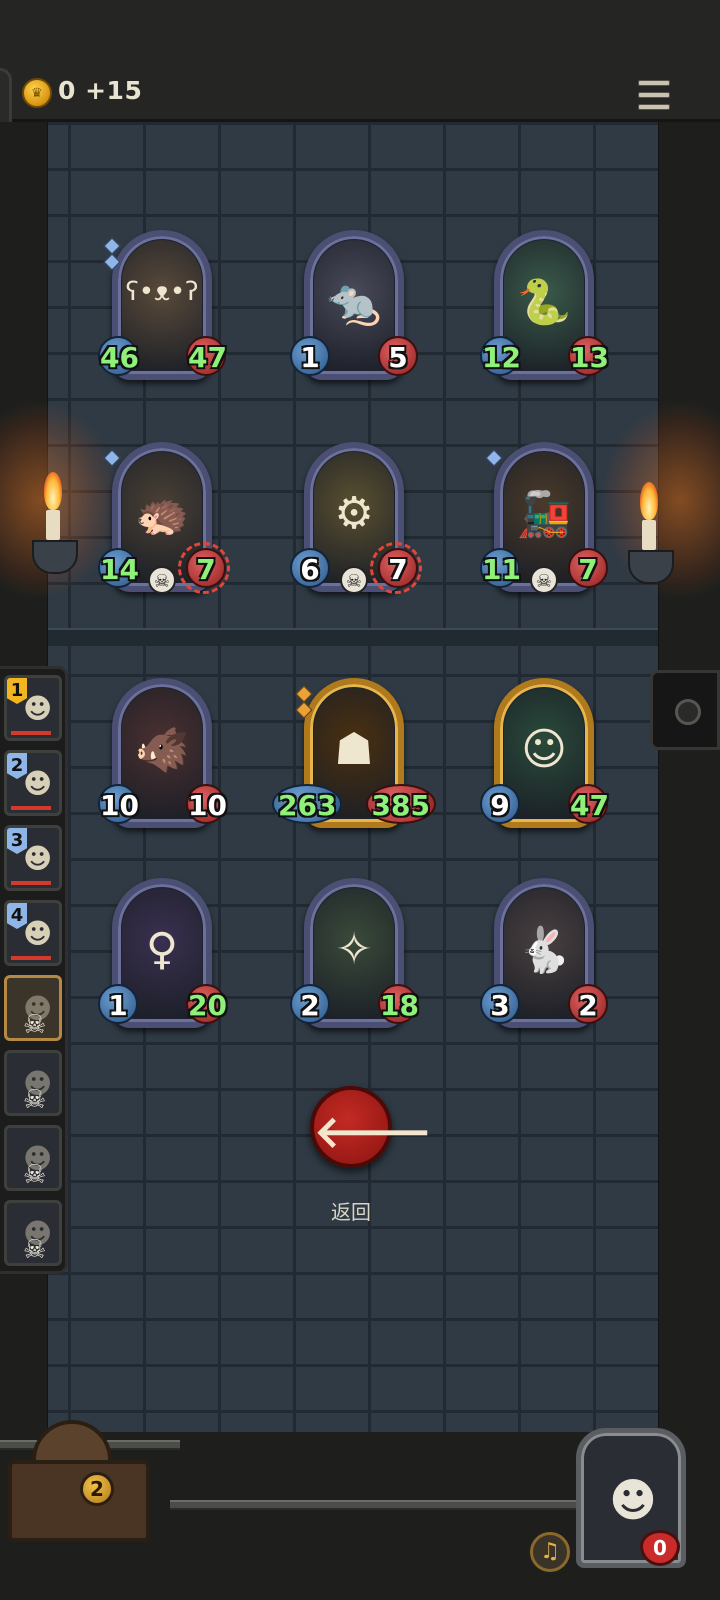 This screenshot has height=1600, width=720. What do you see at coordinates (354, 309) in the screenshot?
I see `opponent-minion-rat-pirate: 🐀 1 5` at bounding box center [354, 309].